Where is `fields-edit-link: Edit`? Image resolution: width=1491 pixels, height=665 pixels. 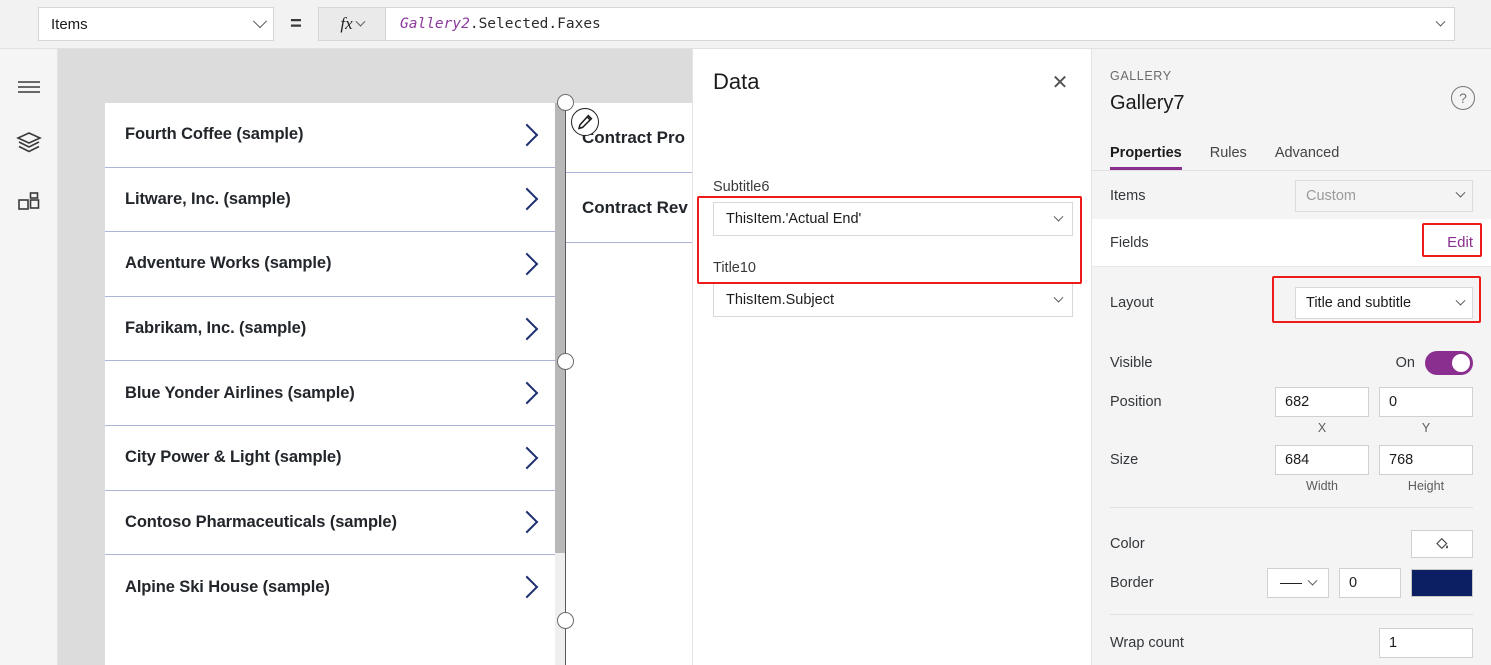
fields-edit-link: Edit is located at coordinates (1460, 242).